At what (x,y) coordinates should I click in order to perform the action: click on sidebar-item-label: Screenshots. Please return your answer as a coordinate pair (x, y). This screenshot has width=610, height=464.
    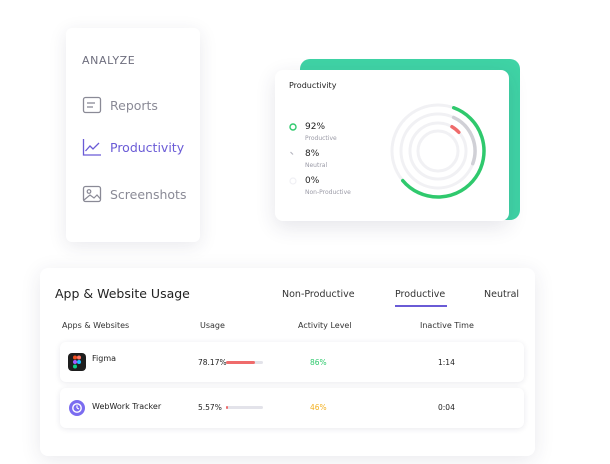
    Looking at the image, I should click on (148, 194).